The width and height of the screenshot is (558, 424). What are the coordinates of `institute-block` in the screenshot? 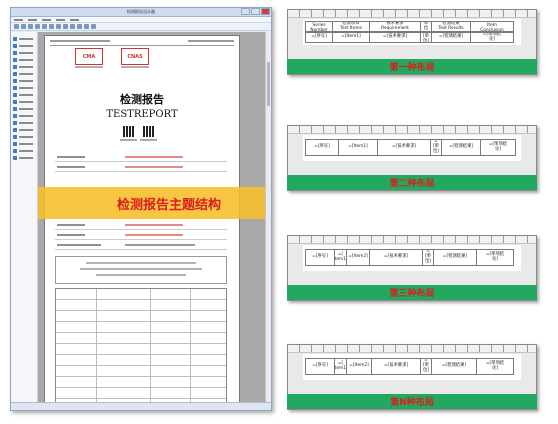 It's located at (141, 270).